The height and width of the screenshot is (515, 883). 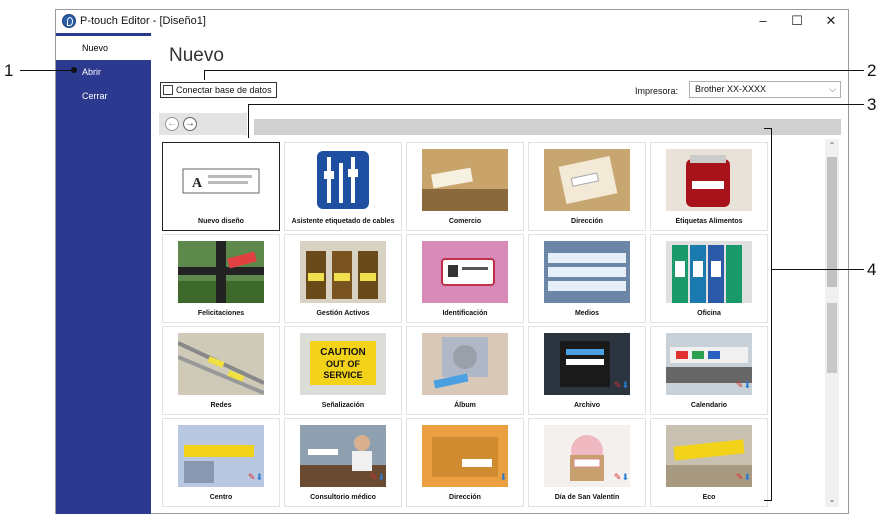 What do you see at coordinates (343, 313) in the screenshot?
I see `tile-label: Gestión Activos` at bounding box center [343, 313].